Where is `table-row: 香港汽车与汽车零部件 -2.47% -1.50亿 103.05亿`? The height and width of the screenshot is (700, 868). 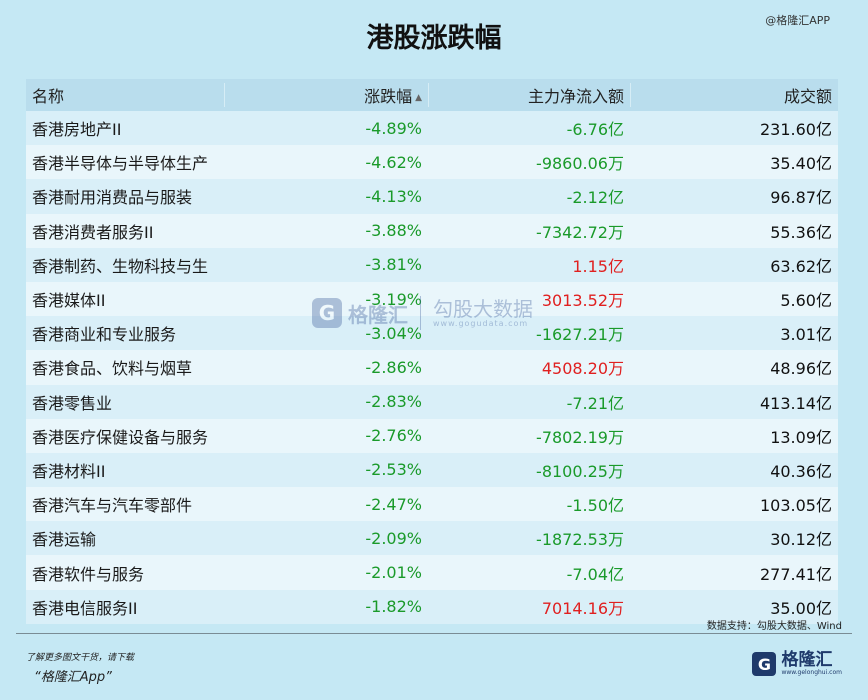
table-row: 香港汽车与汽车零部件 -2.47% -1.50亿 103.05亿 is located at coordinates (432, 504).